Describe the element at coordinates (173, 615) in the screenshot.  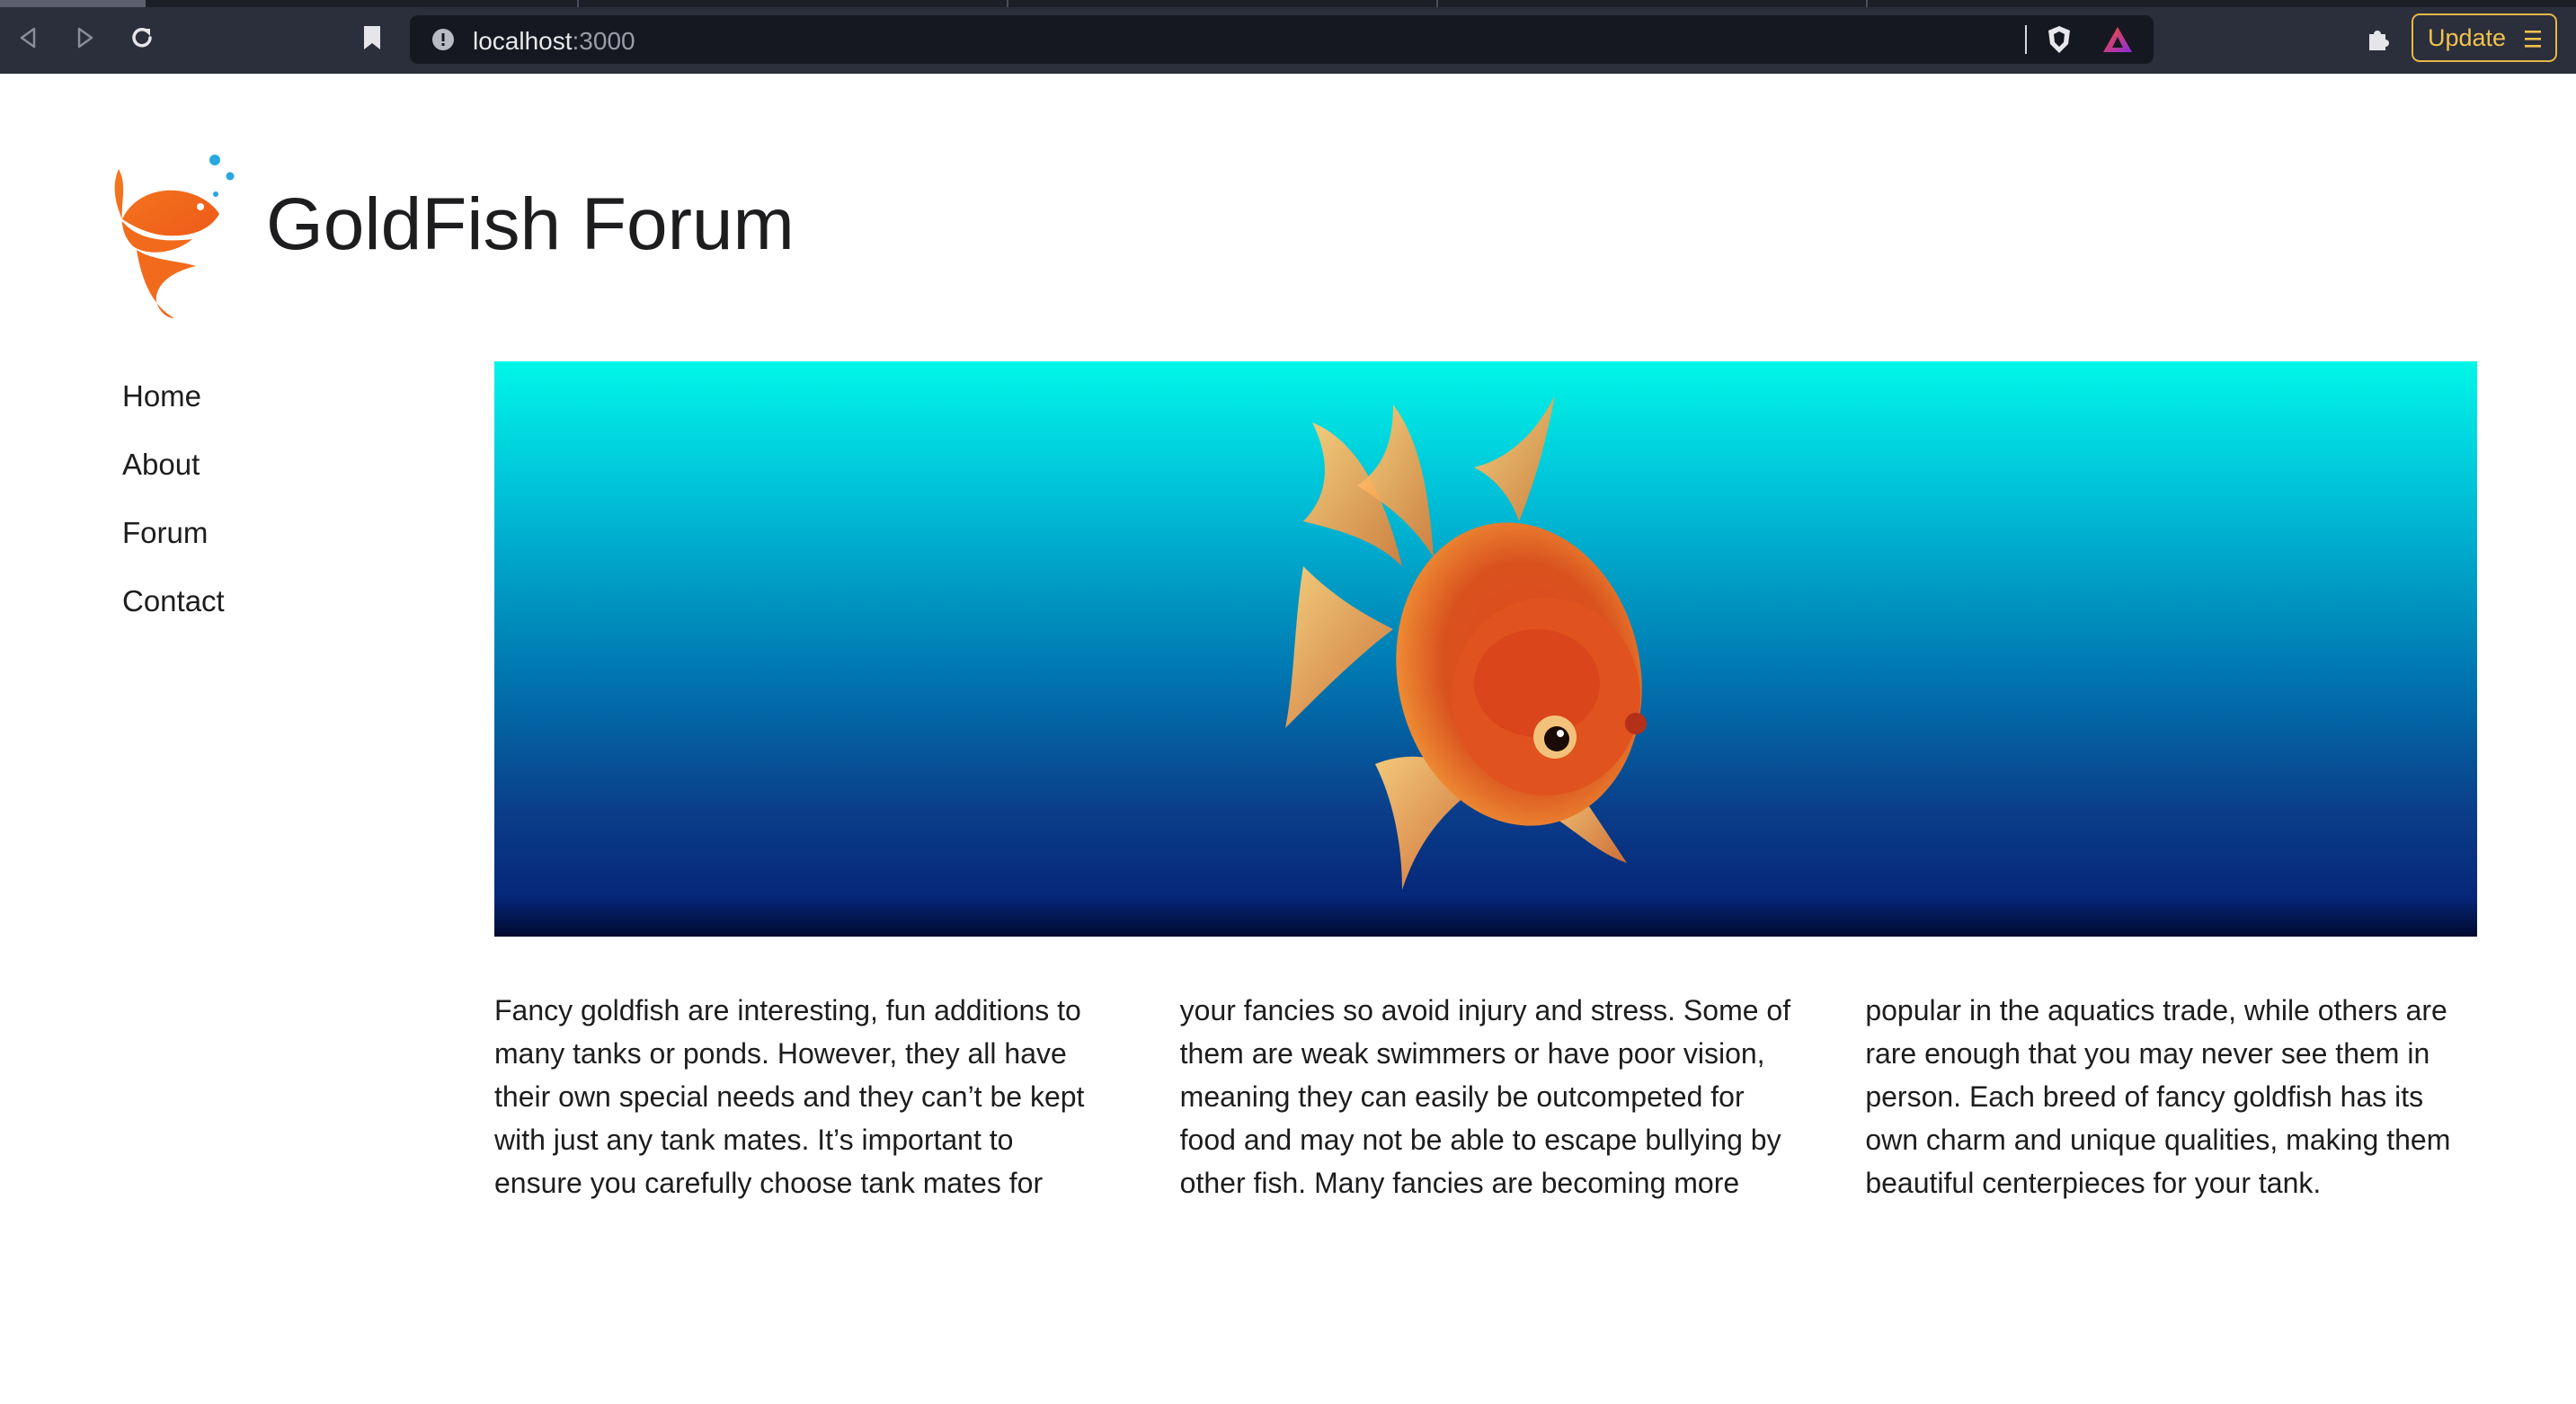
I see `nav-item-contact: Contact` at that location.